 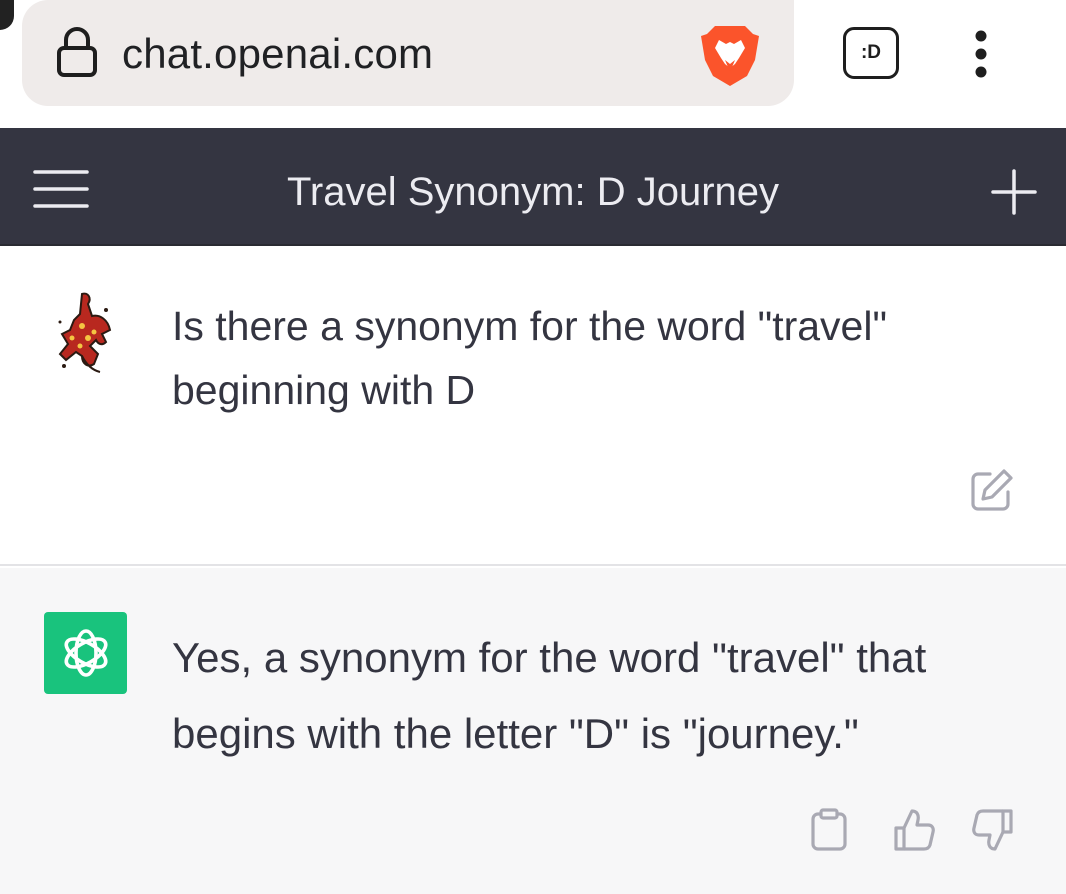 I want to click on tab-switcher-label: :D, so click(x=871, y=52).